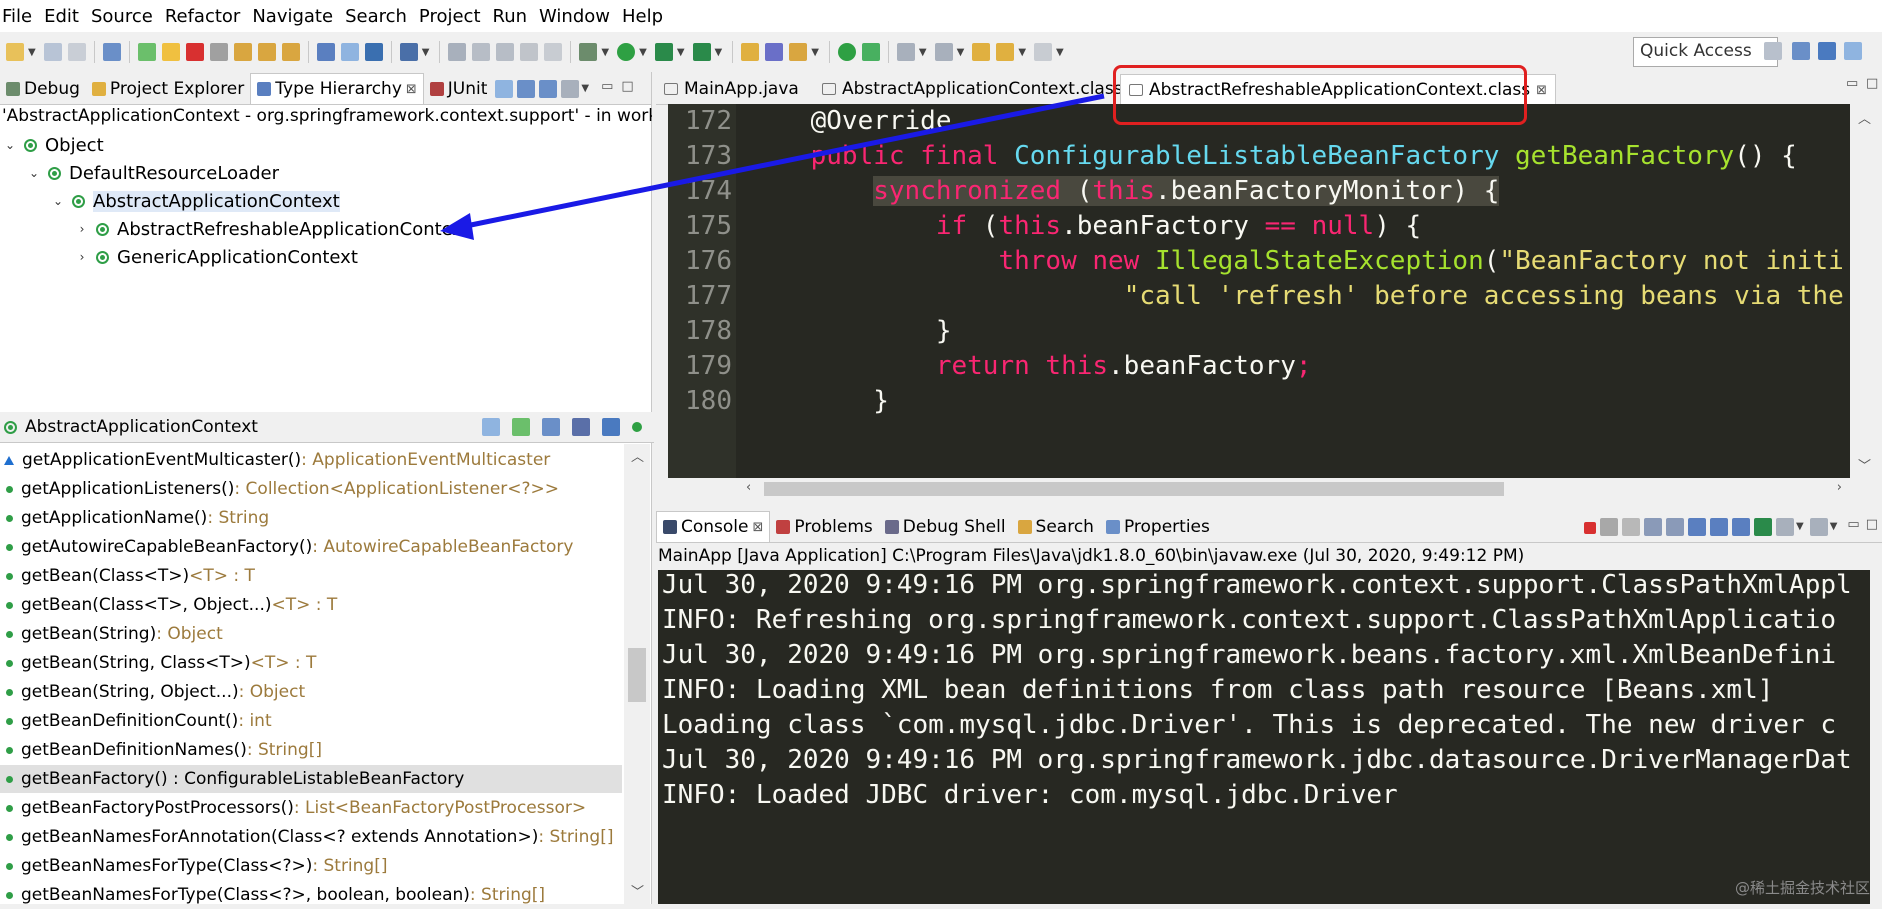 This screenshot has height=909, width=1882. I want to click on show-on-stdout-icon, so click(1719, 527).